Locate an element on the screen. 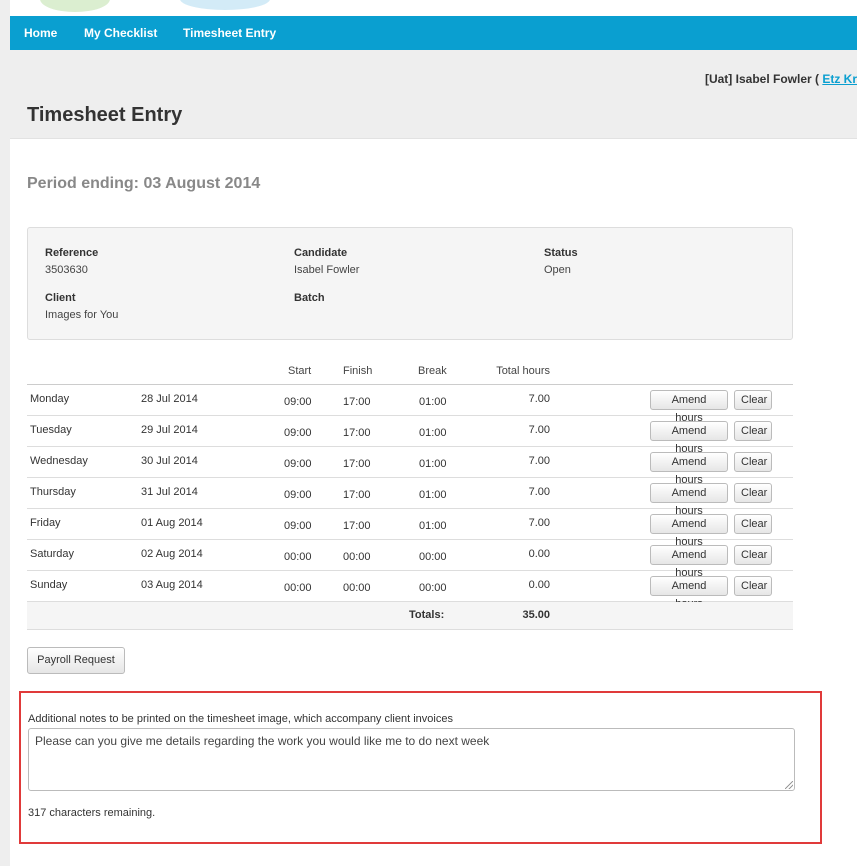 The height and width of the screenshot is (866, 857). reference-label: Reference is located at coordinates (72, 253).